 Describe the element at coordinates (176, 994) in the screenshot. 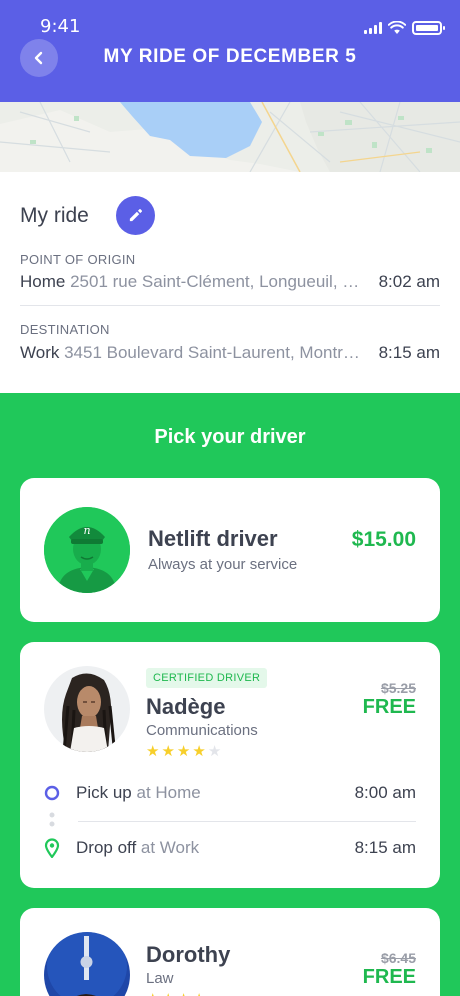

I see `driver-rating: ★ ★ ★ ★` at that location.